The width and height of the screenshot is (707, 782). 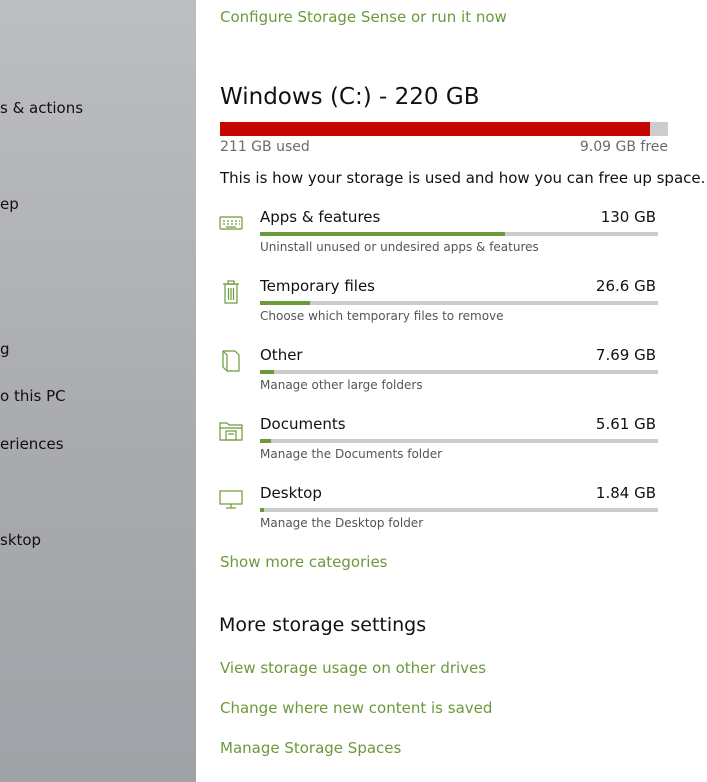 I want to click on drive-title: Windows (C:) - 220 GB, so click(x=350, y=97).